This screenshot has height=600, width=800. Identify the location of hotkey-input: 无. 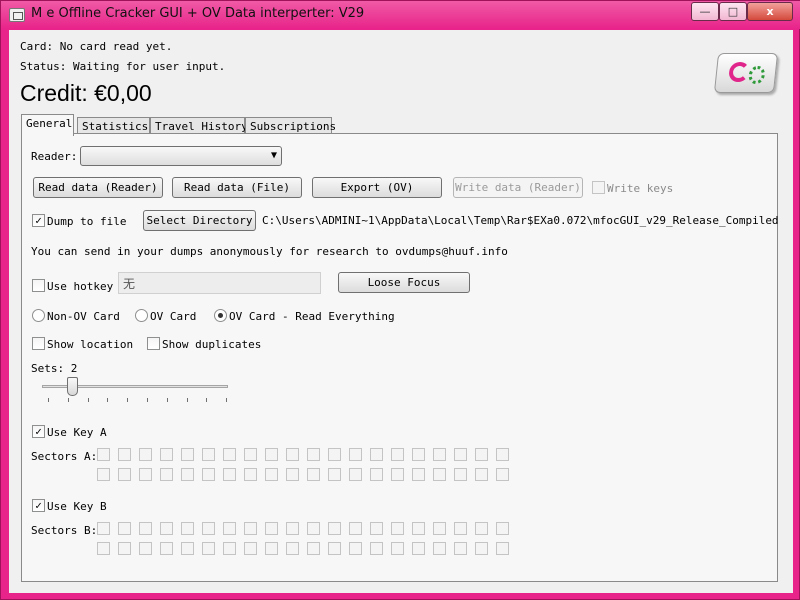
(219, 283).